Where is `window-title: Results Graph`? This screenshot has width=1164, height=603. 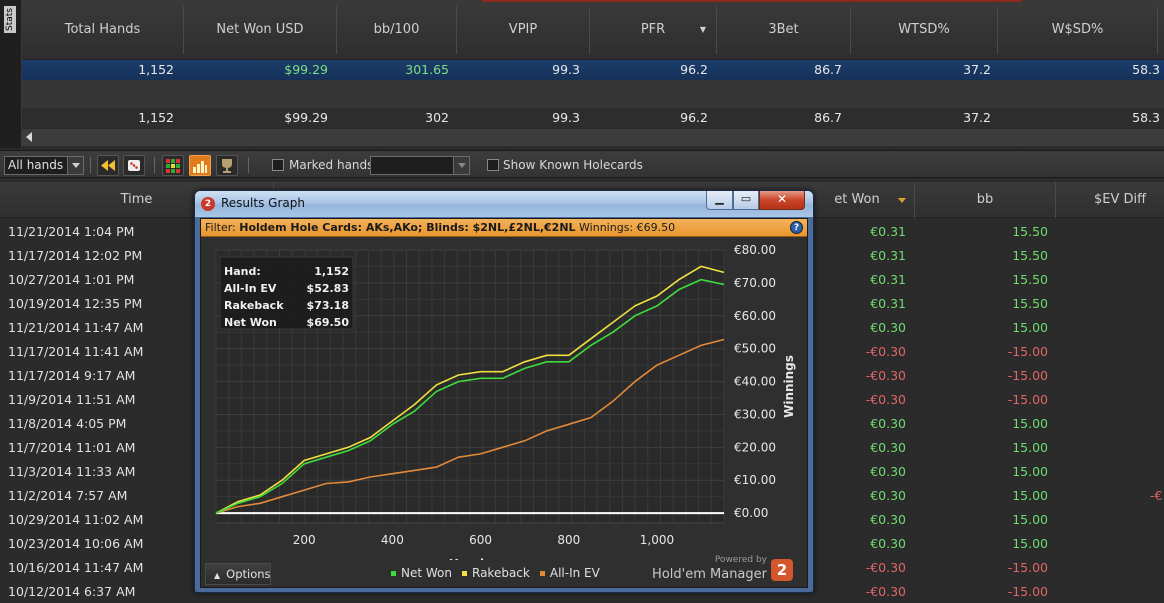
window-title: Results Graph is located at coordinates (263, 203).